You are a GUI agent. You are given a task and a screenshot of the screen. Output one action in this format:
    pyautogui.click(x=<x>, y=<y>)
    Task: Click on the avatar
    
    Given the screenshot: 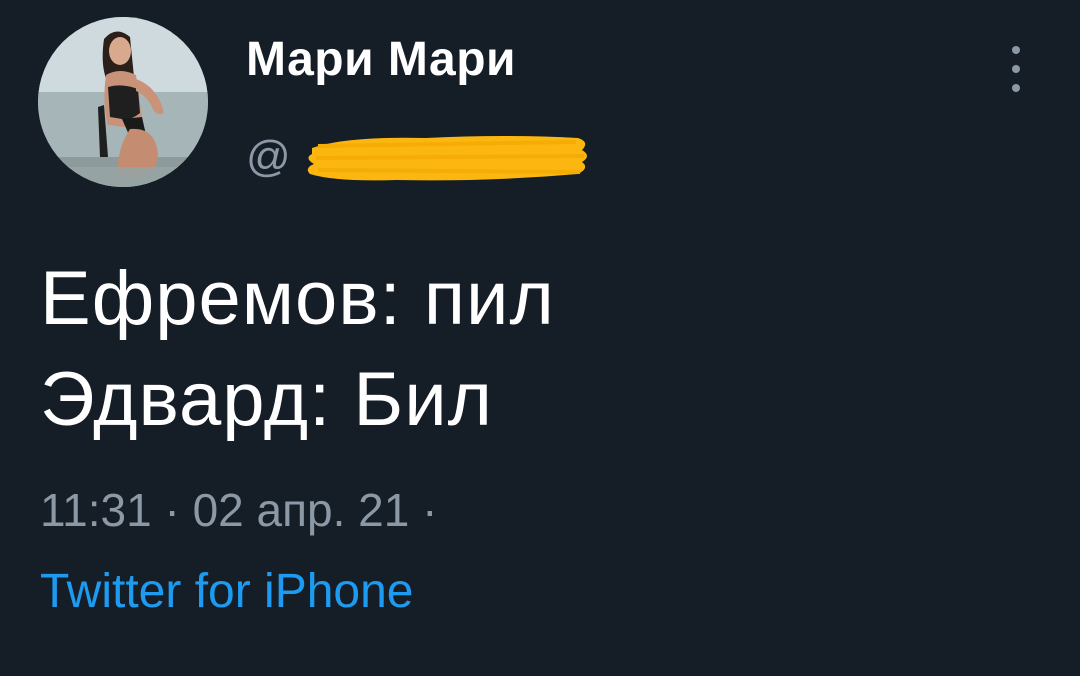 What is the action you would take?
    pyautogui.click(x=123, y=102)
    